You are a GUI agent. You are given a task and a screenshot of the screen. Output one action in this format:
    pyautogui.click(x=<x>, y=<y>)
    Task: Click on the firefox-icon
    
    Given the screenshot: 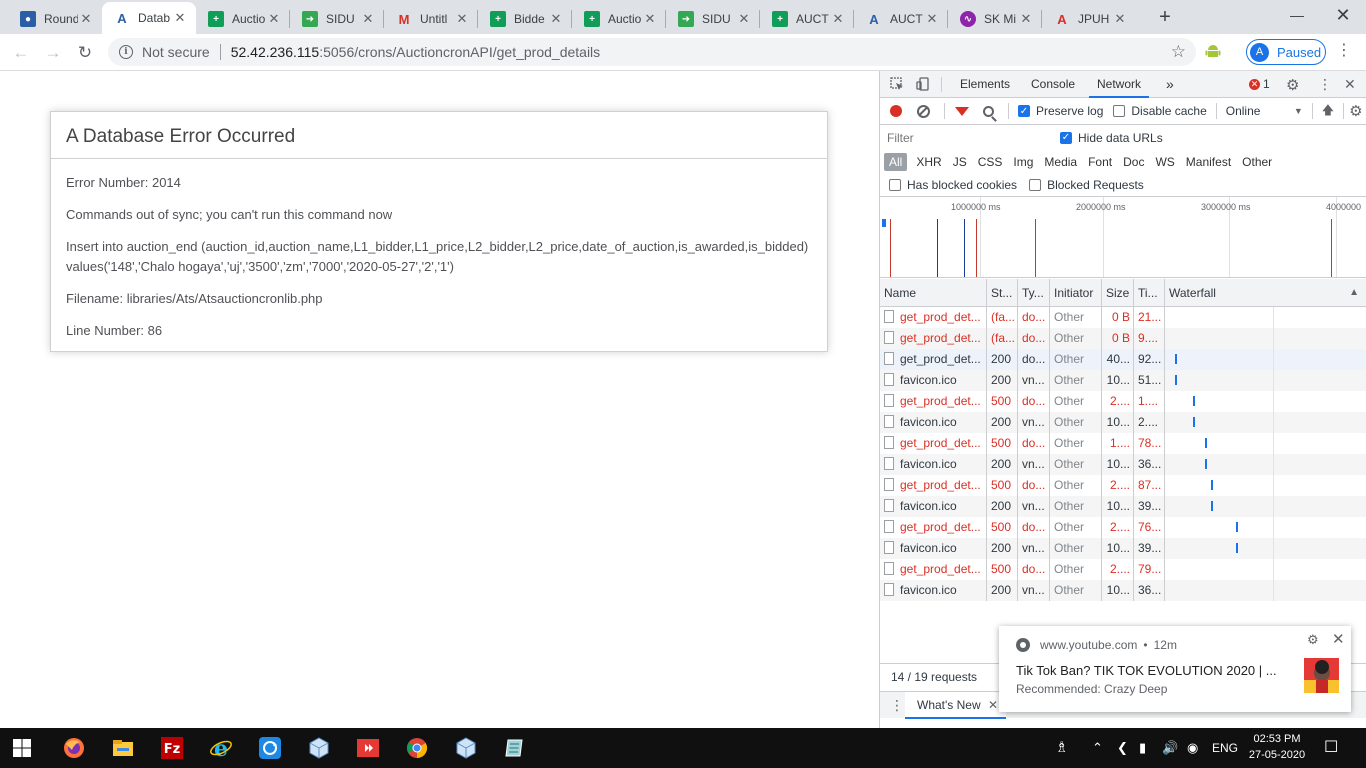 What is the action you would take?
    pyautogui.click(x=74, y=748)
    